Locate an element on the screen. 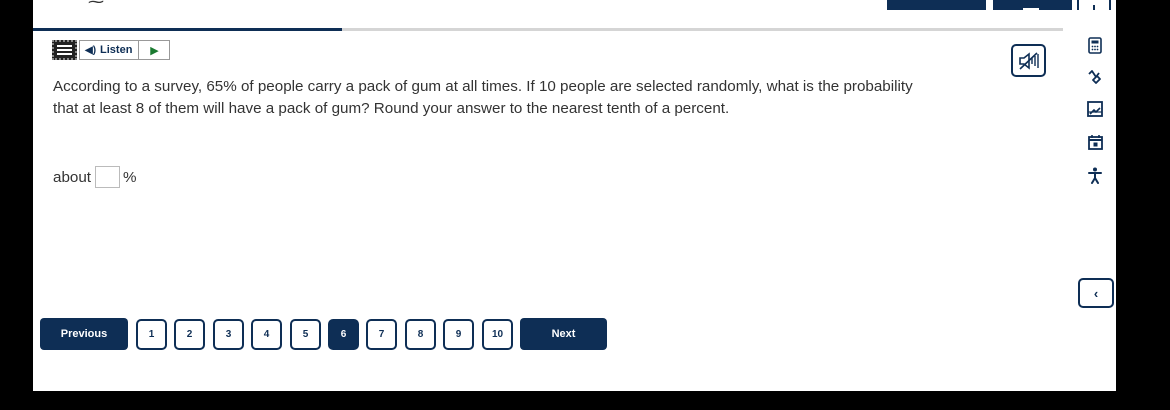 This screenshot has height=410, width=1170. menu-icon is located at coordinates (64, 50).